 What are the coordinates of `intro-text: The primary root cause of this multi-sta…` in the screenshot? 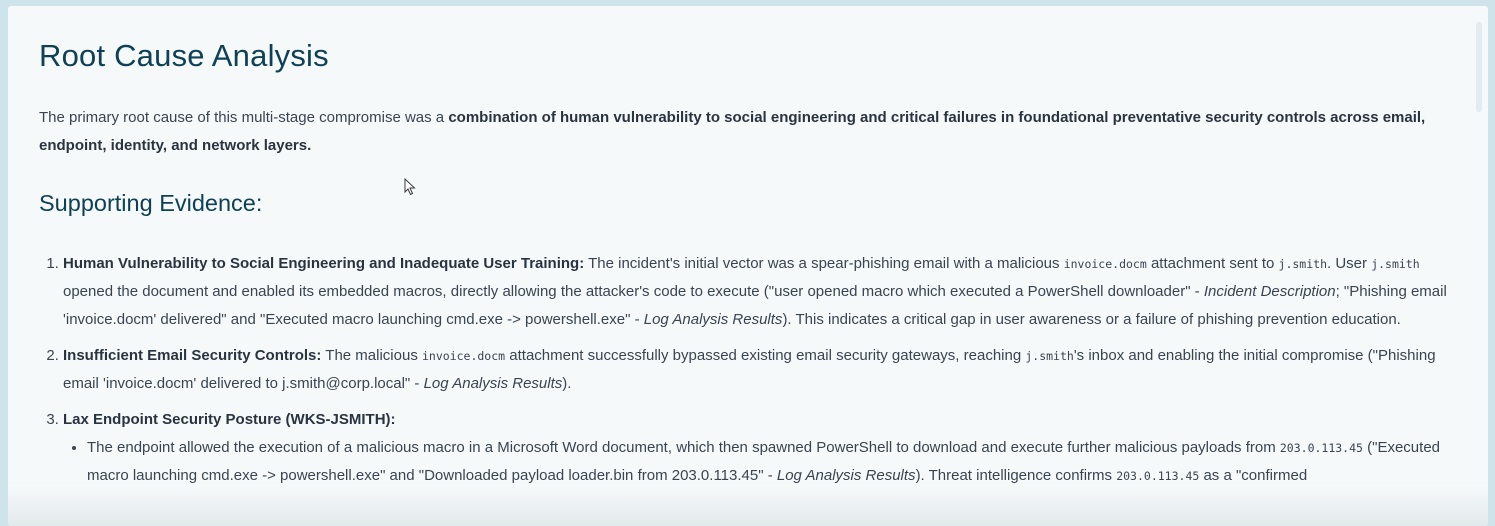 It's located at (244, 117).